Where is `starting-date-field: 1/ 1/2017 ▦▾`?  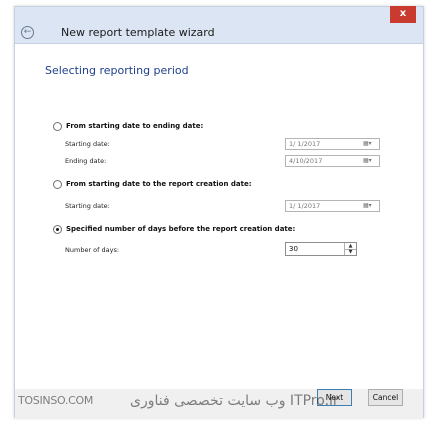
starting-date-field: 1/ 1/2017 ▦▾ is located at coordinates (332, 144).